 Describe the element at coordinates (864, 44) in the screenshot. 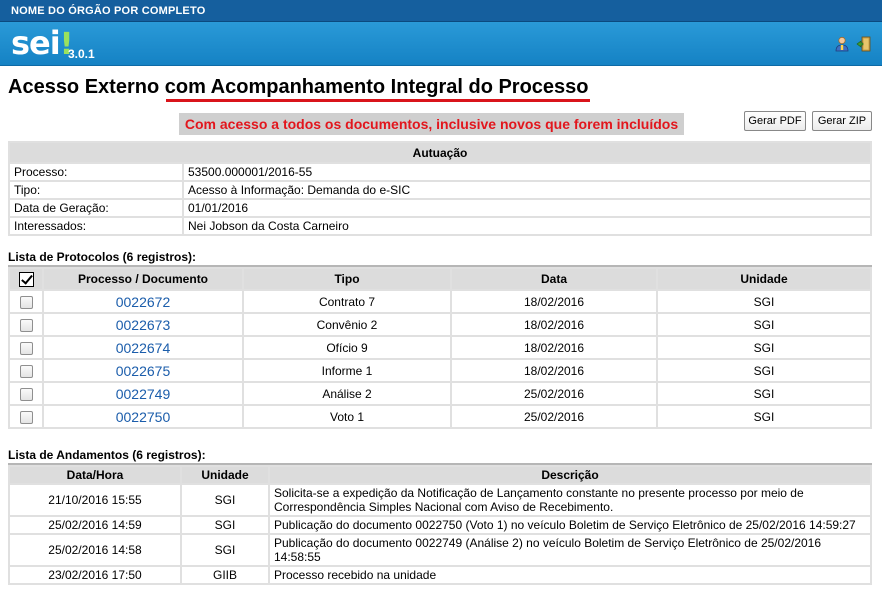

I see `exit-icon` at that location.